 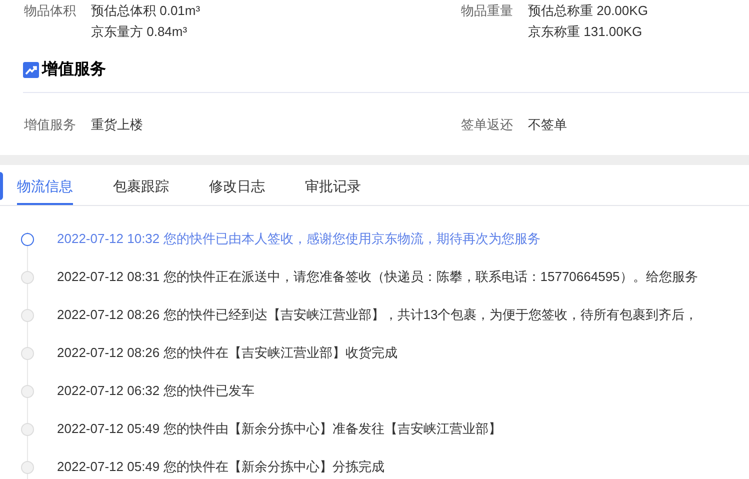 What do you see at coordinates (141, 185) in the screenshot?
I see `tab: 包裹跟踪` at bounding box center [141, 185].